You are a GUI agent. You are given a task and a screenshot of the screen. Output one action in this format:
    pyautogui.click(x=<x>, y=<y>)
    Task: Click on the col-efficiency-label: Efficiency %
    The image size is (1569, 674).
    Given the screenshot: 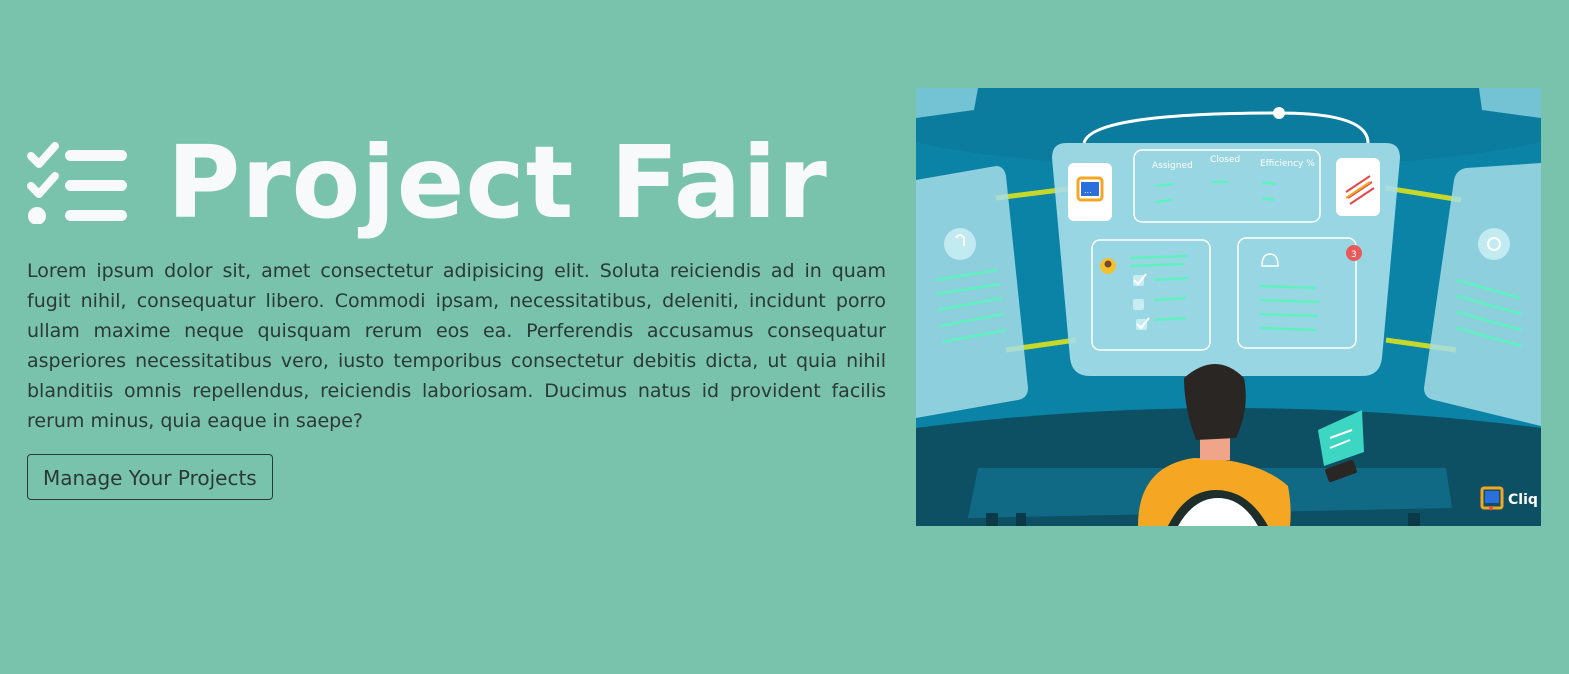 What is the action you would take?
    pyautogui.click(x=1287, y=164)
    